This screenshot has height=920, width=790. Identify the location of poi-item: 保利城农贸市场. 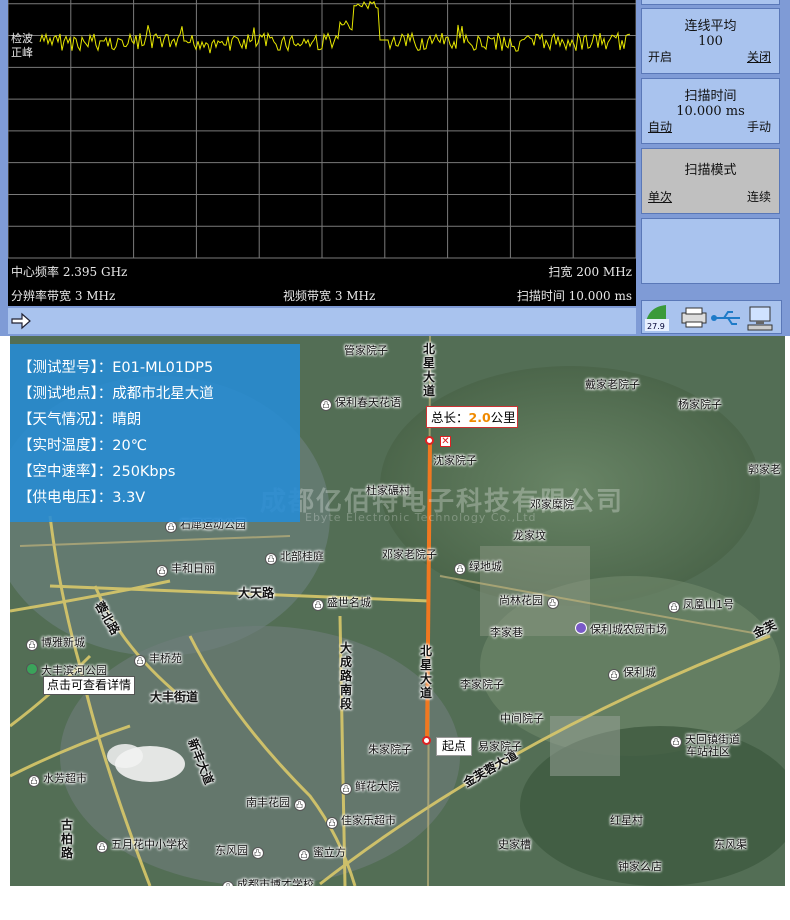
(621, 629).